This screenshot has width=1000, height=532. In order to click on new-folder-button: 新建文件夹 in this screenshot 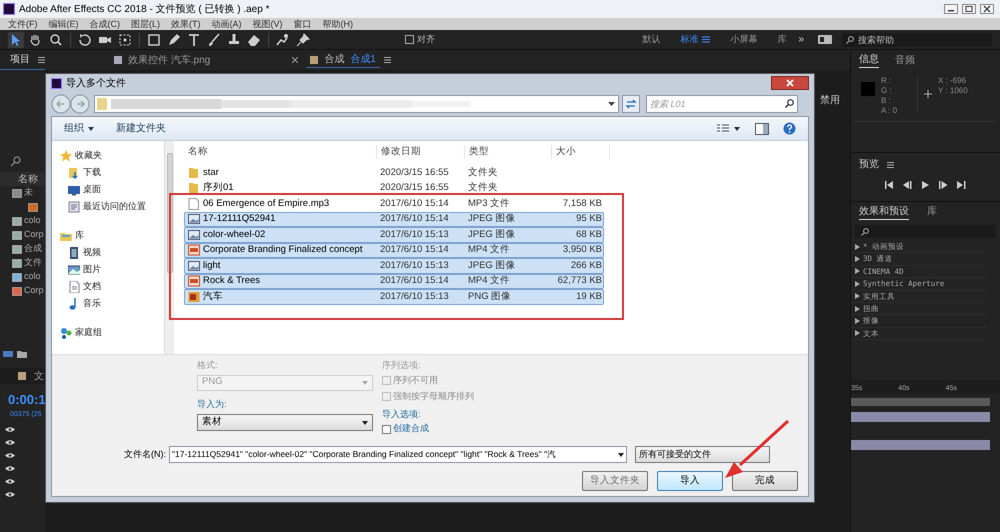, I will do `click(141, 128)`.